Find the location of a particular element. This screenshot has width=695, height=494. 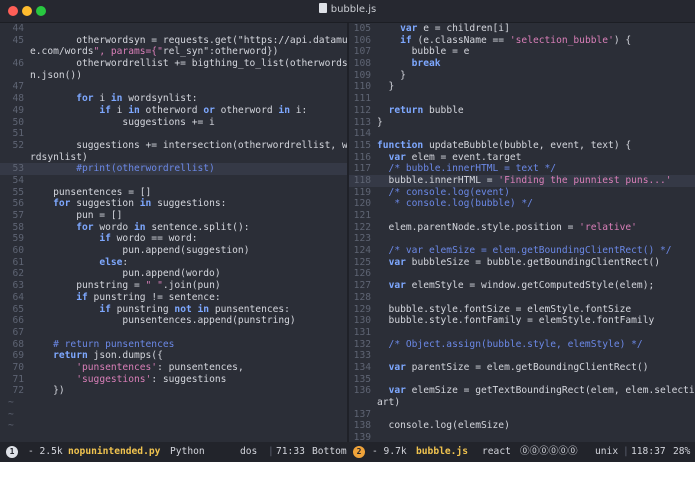

code-line: 120 * console.log(bubble) */ is located at coordinates (522, 204).